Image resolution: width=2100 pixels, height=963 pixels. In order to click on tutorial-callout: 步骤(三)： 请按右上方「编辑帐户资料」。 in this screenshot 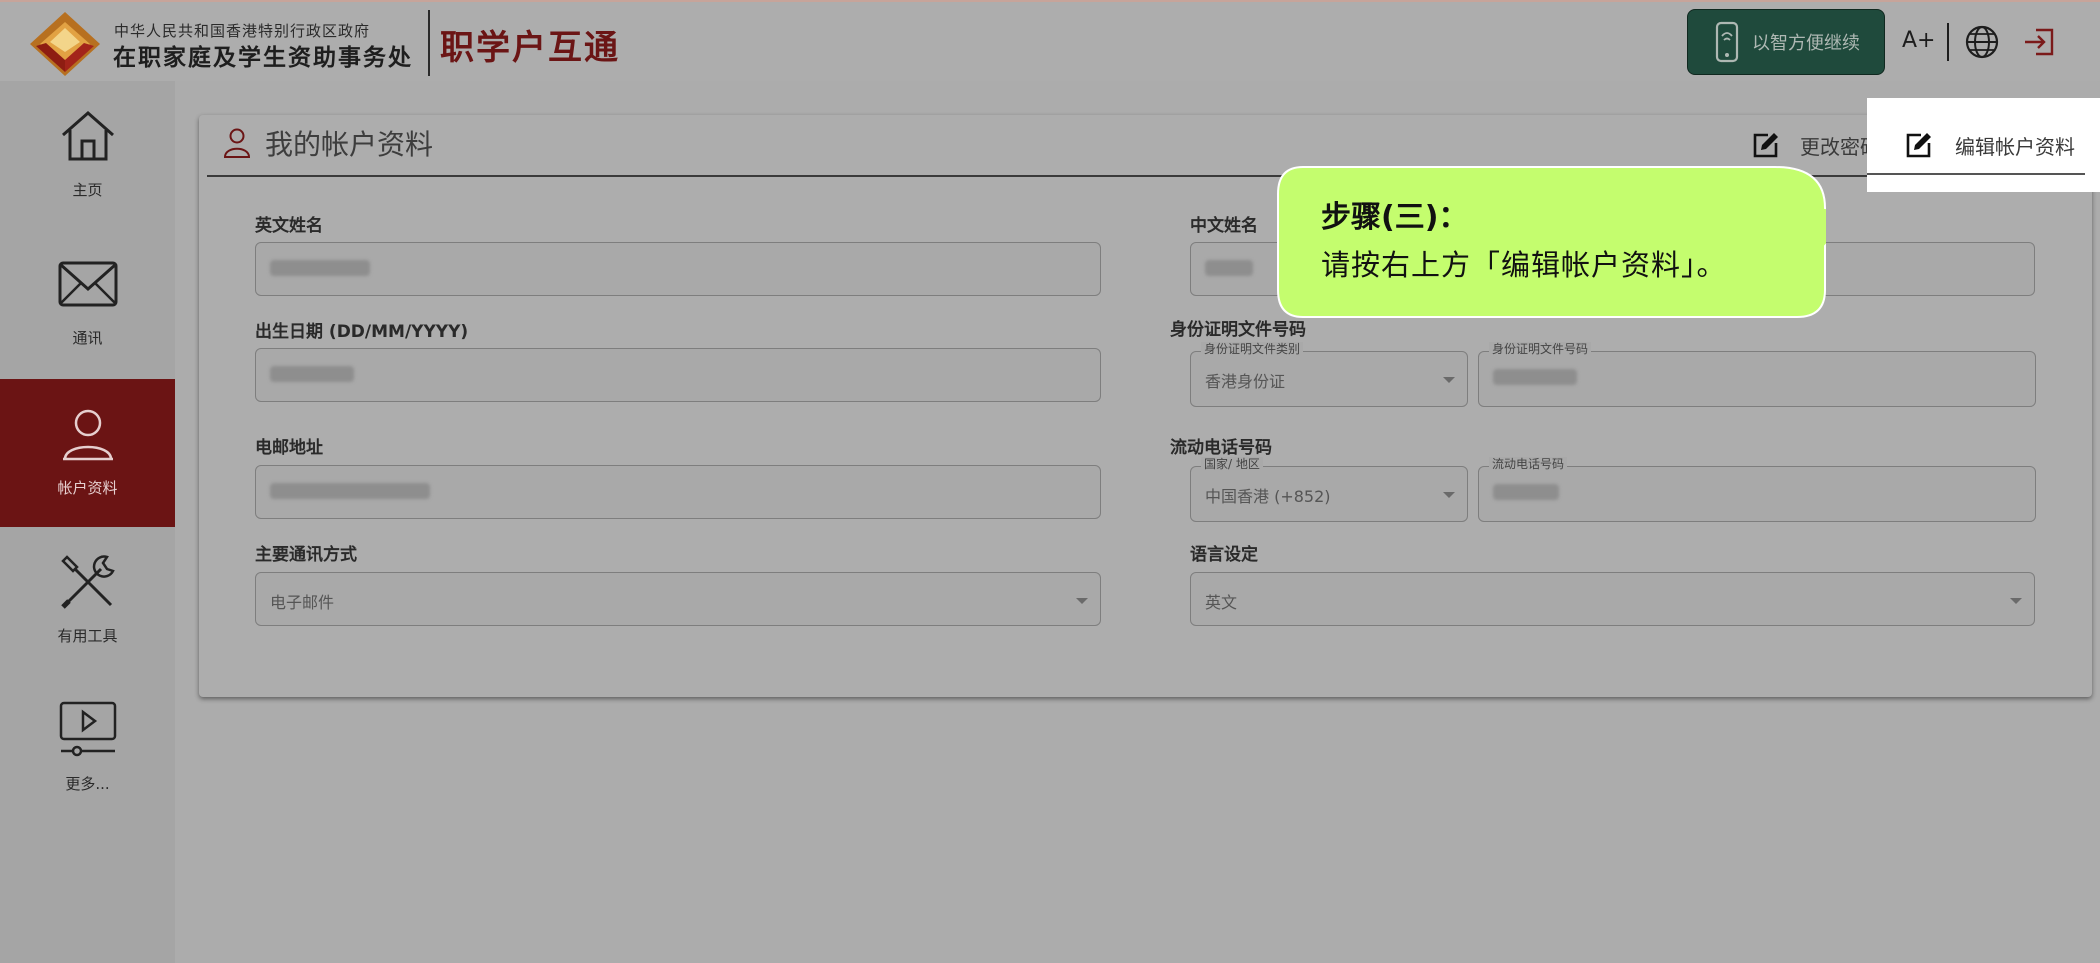, I will do `click(1551, 242)`.